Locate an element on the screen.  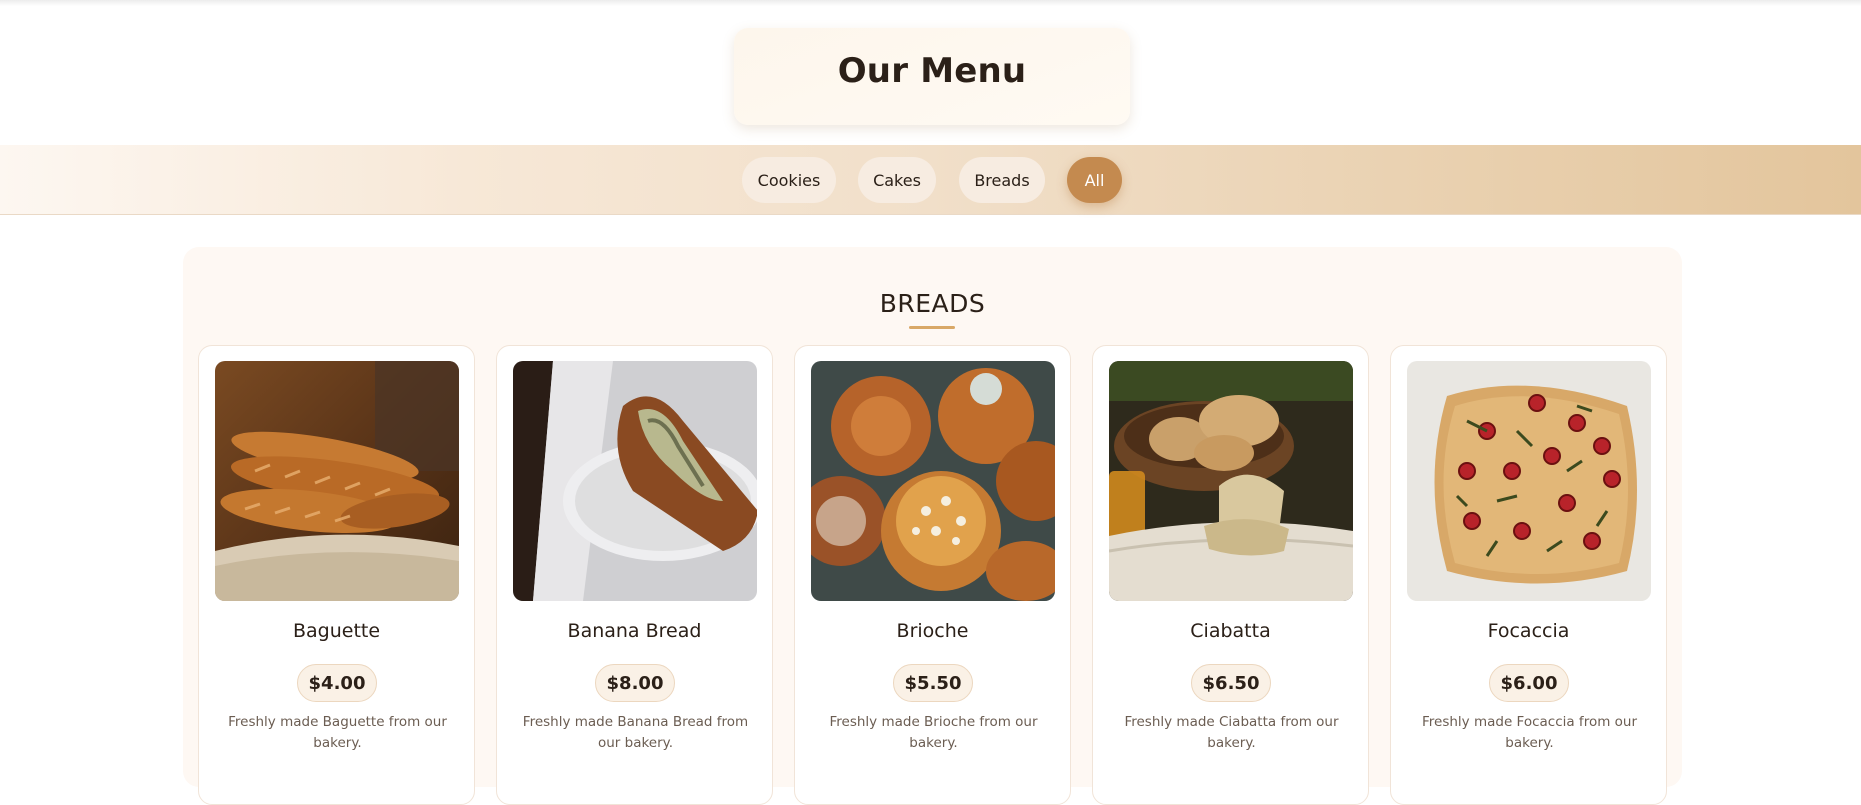
tab-all: All is located at coordinates (1094, 180).